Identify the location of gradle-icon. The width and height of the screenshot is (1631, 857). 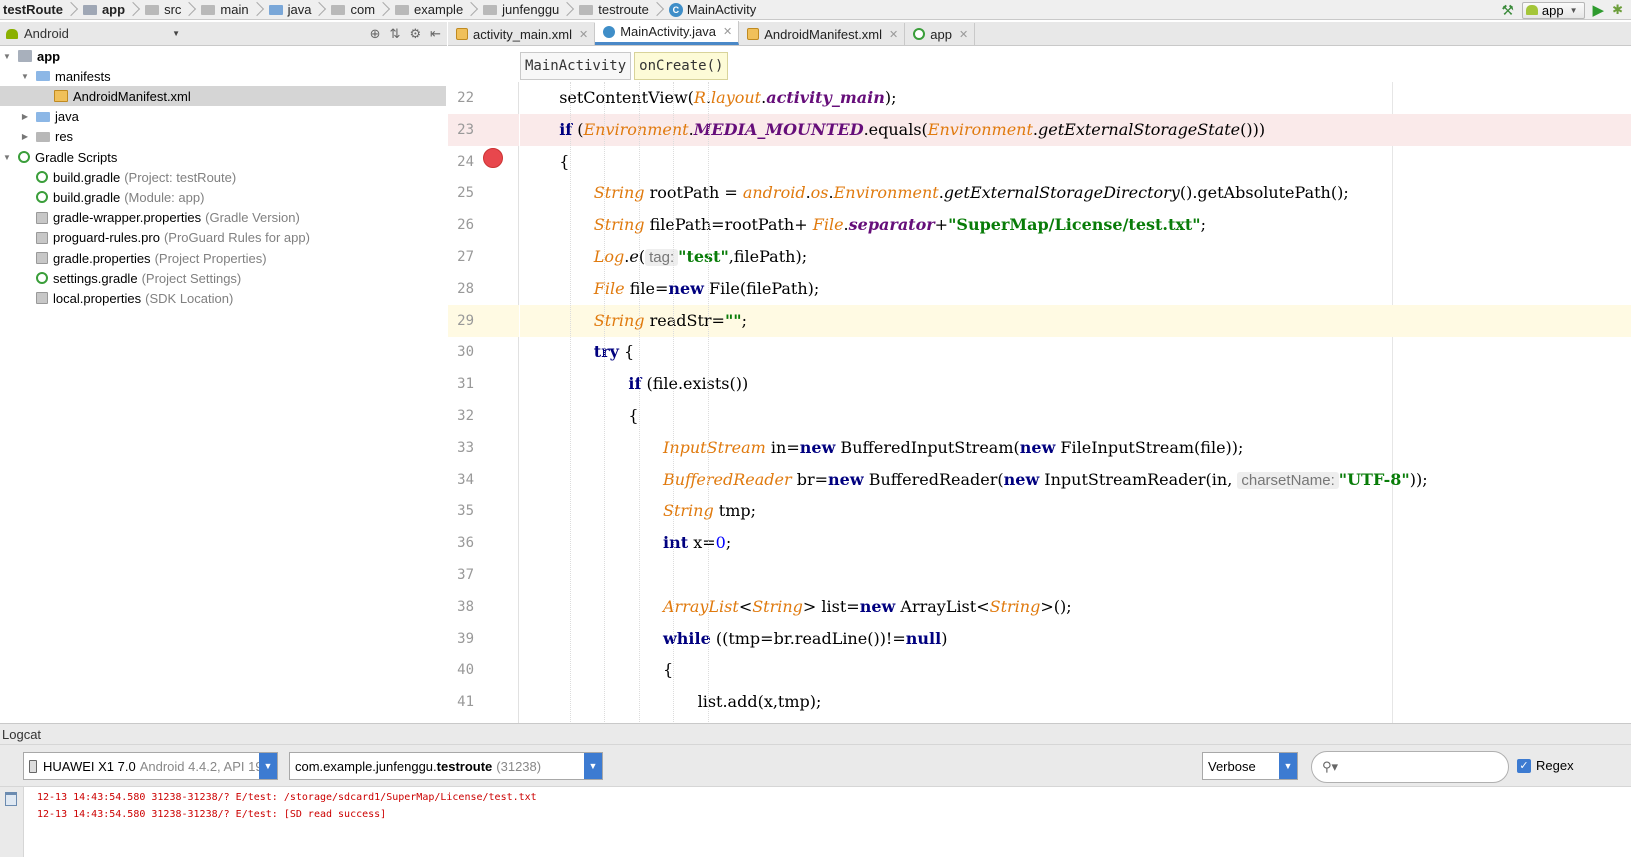
(42, 278).